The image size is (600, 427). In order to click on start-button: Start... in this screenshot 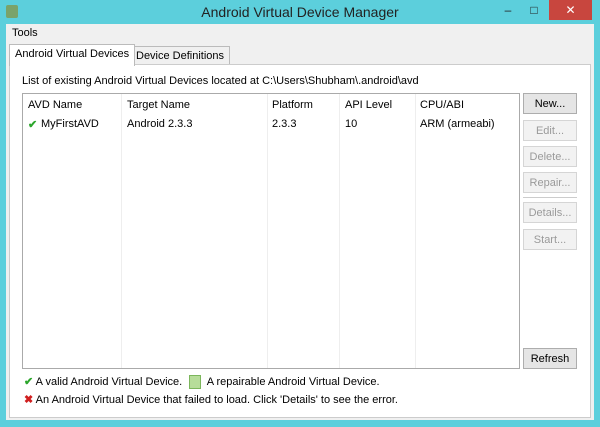, I will do `click(550, 239)`.